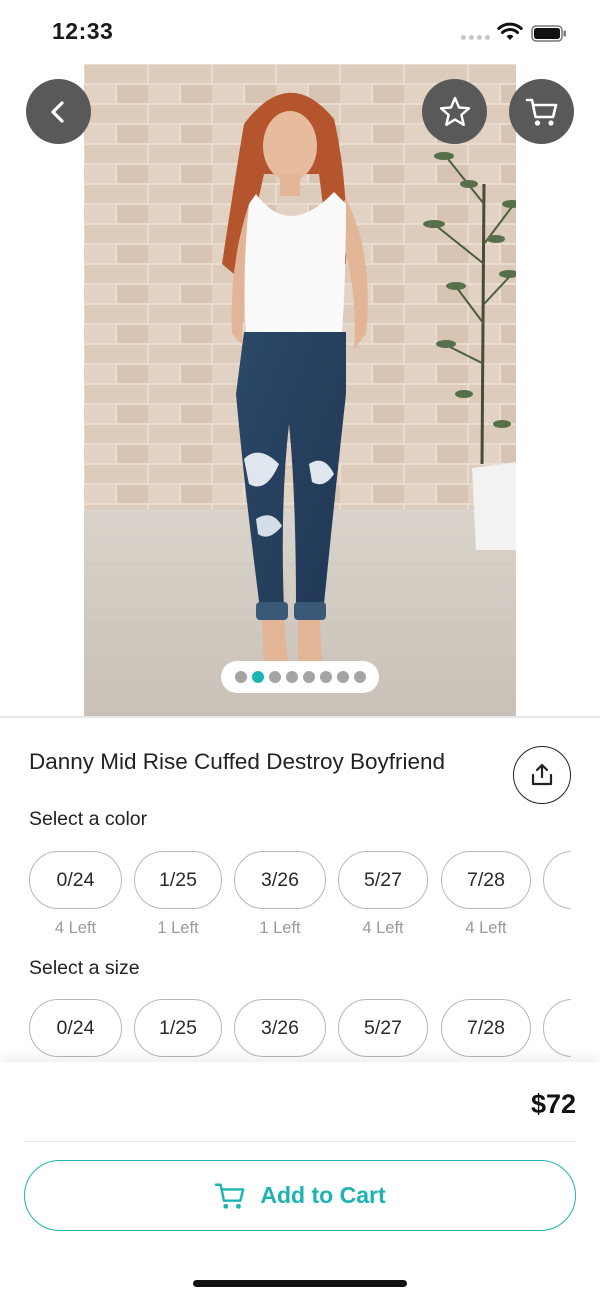 This screenshot has height=1299, width=600. What do you see at coordinates (548, 33) in the screenshot?
I see `battery-icon` at bounding box center [548, 33].